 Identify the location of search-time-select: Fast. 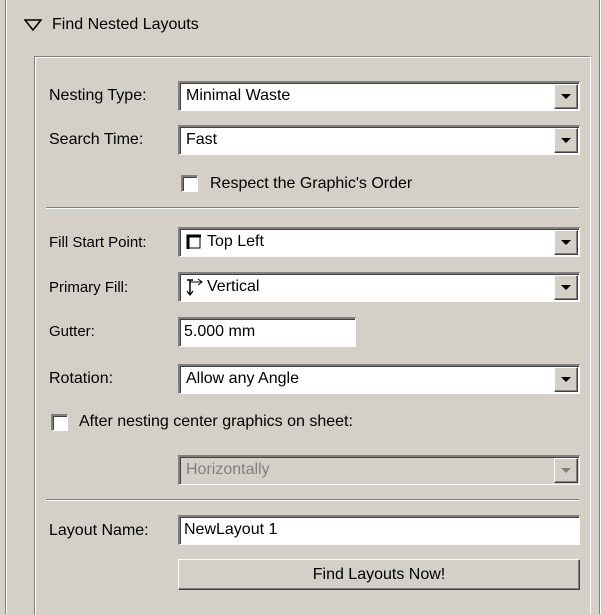
(379, 140).